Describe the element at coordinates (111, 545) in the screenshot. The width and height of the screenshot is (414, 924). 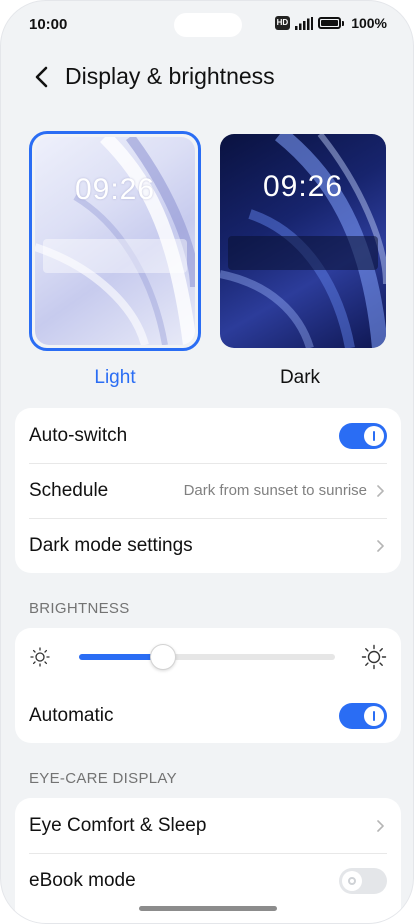
I see `dark-mode-settings-label: Dark mode settings` at that location.